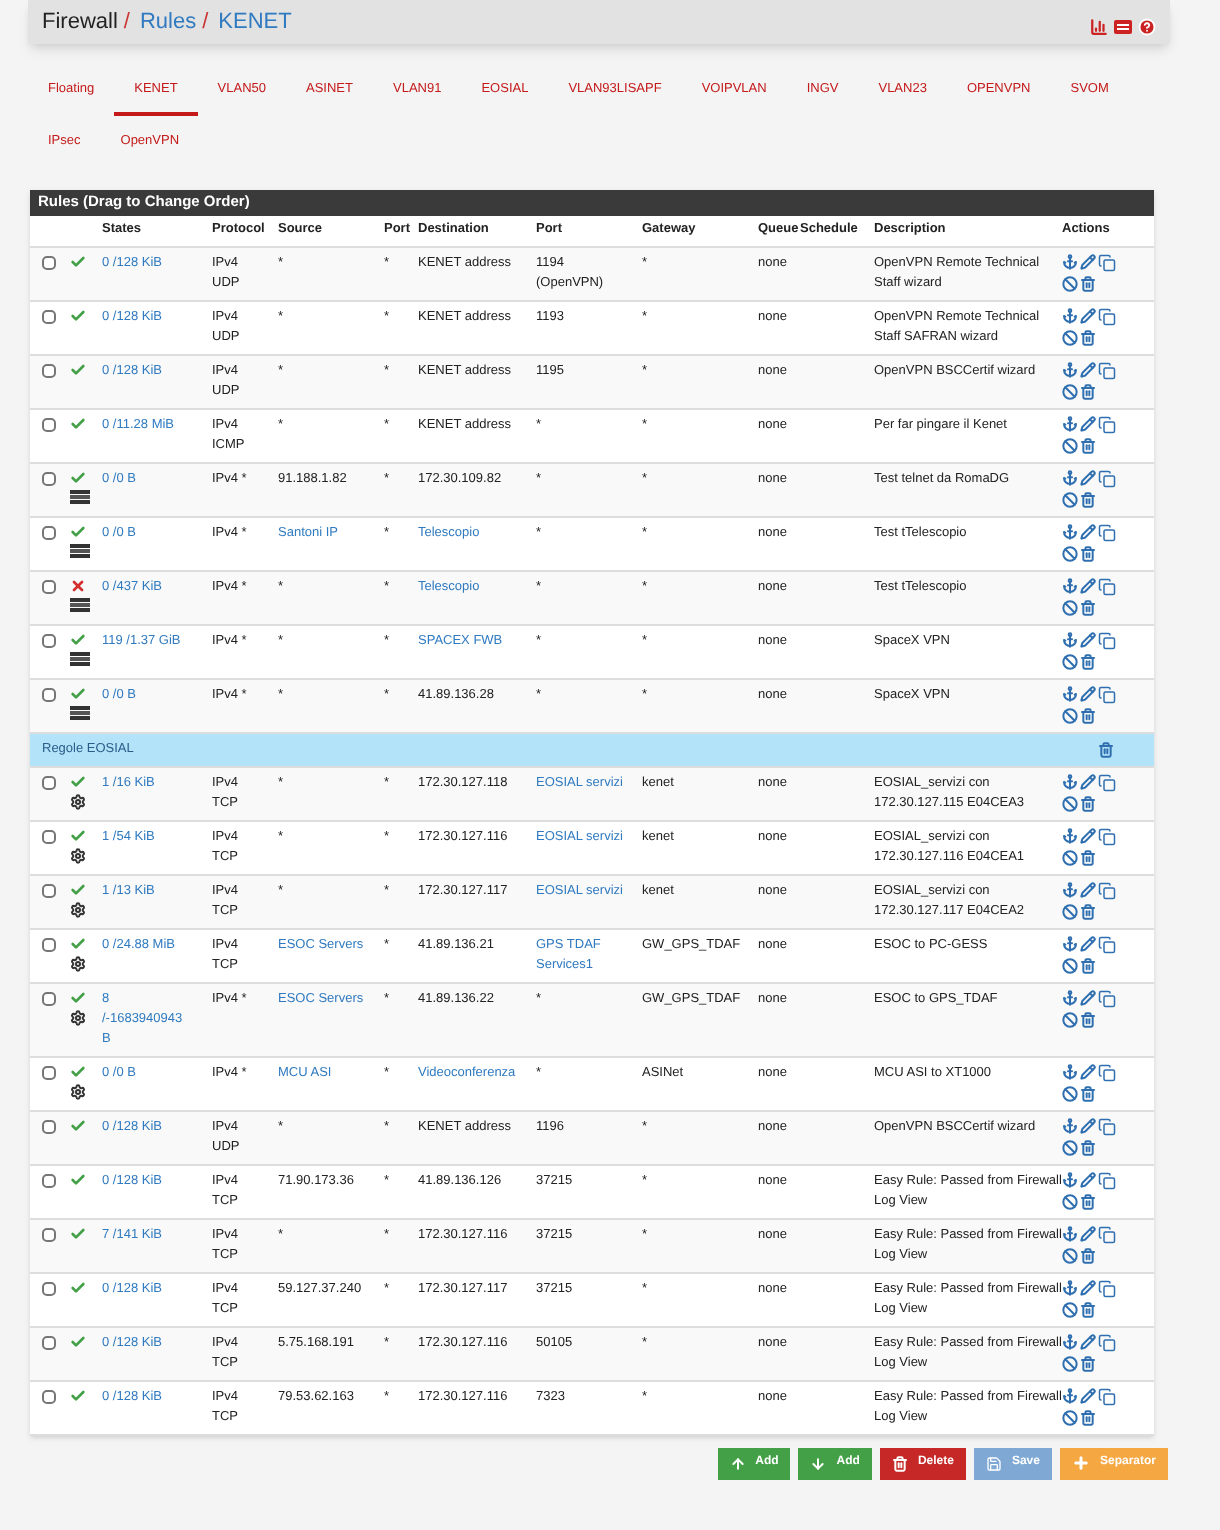 Image resolution: width=1220 pixels, height=1530 pixels. Describe the element at coordinates (168, 22) in the screenshot. I see `breadcrumb-link: Rules` at that location.